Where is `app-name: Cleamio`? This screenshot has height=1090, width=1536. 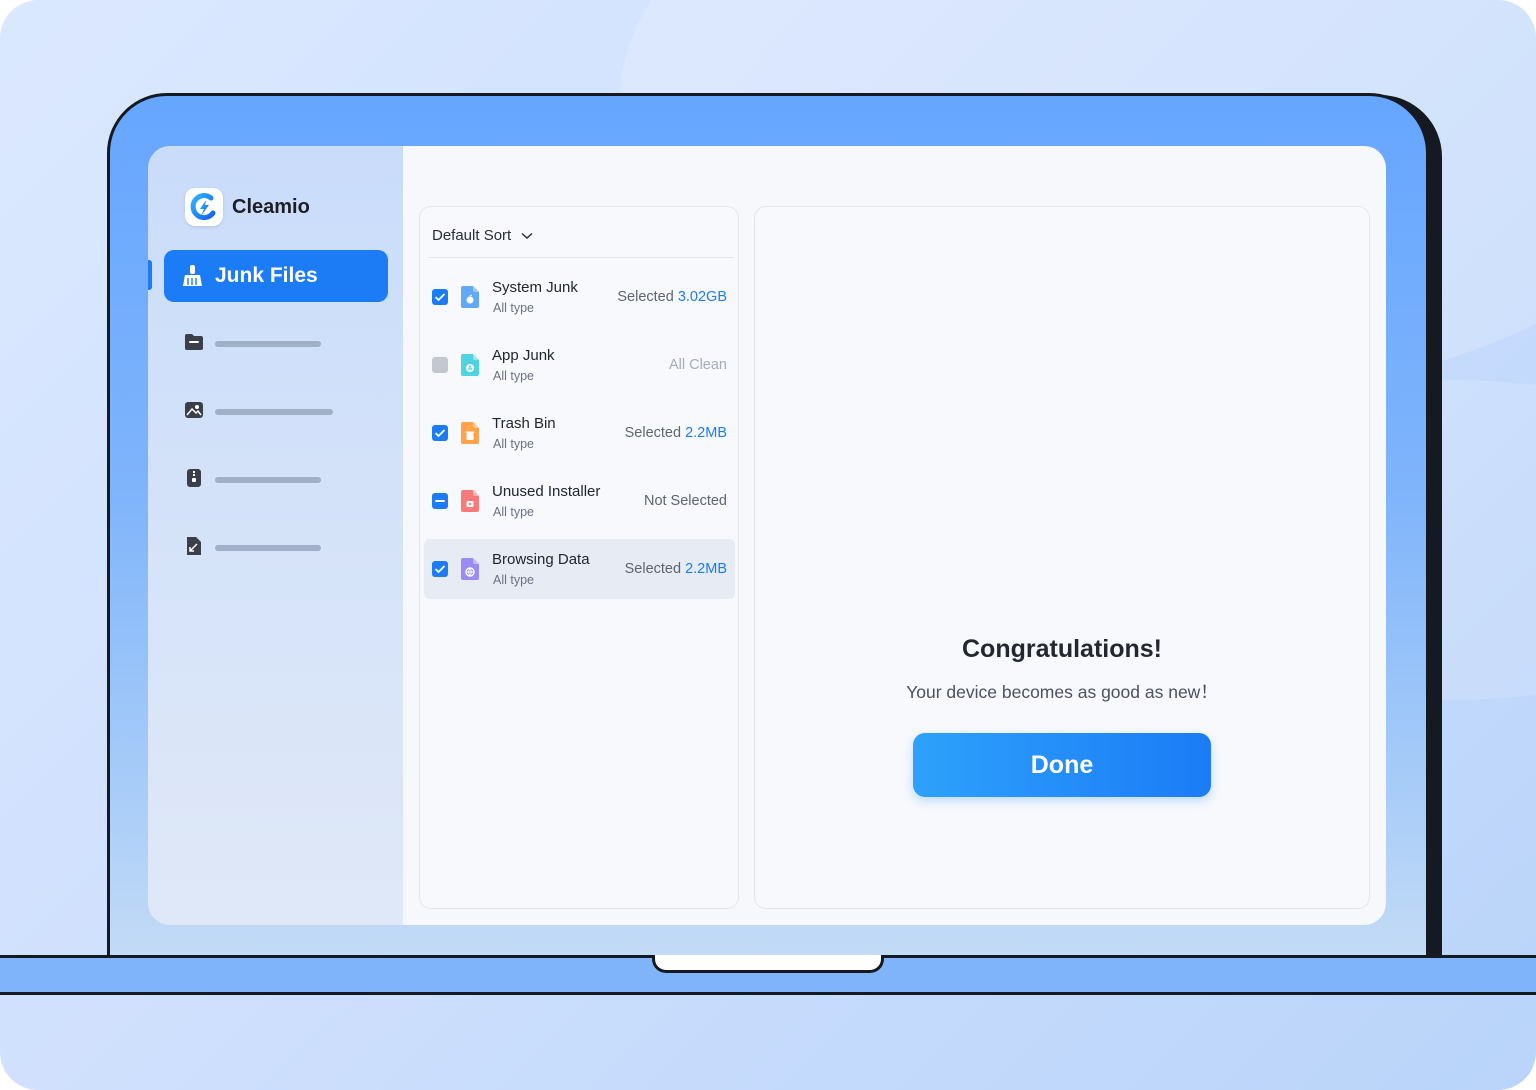 app-name: Cleamio is located at coordinates (271, 206).